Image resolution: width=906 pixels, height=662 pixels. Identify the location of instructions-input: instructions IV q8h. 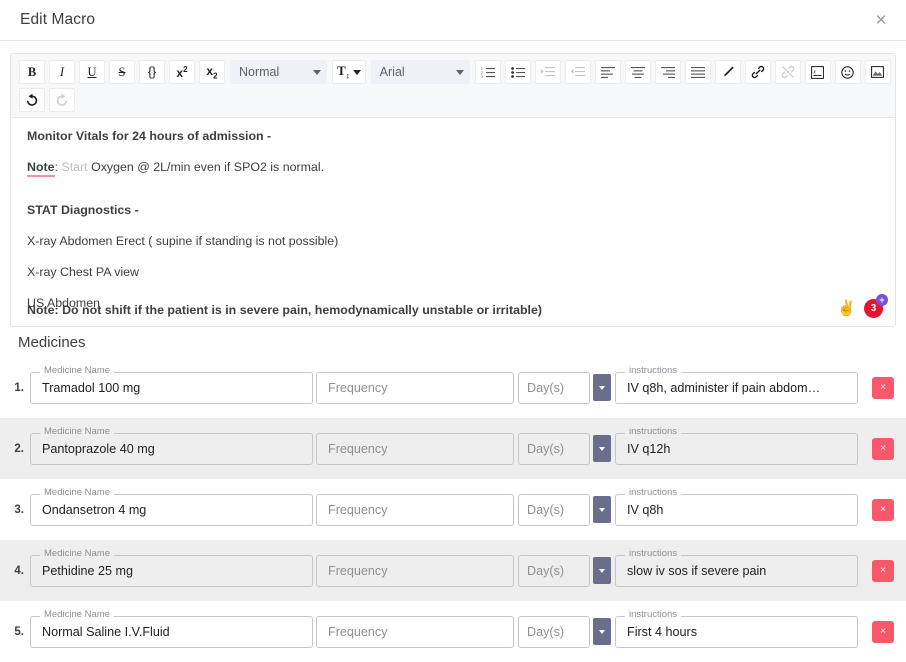
(736, 506).